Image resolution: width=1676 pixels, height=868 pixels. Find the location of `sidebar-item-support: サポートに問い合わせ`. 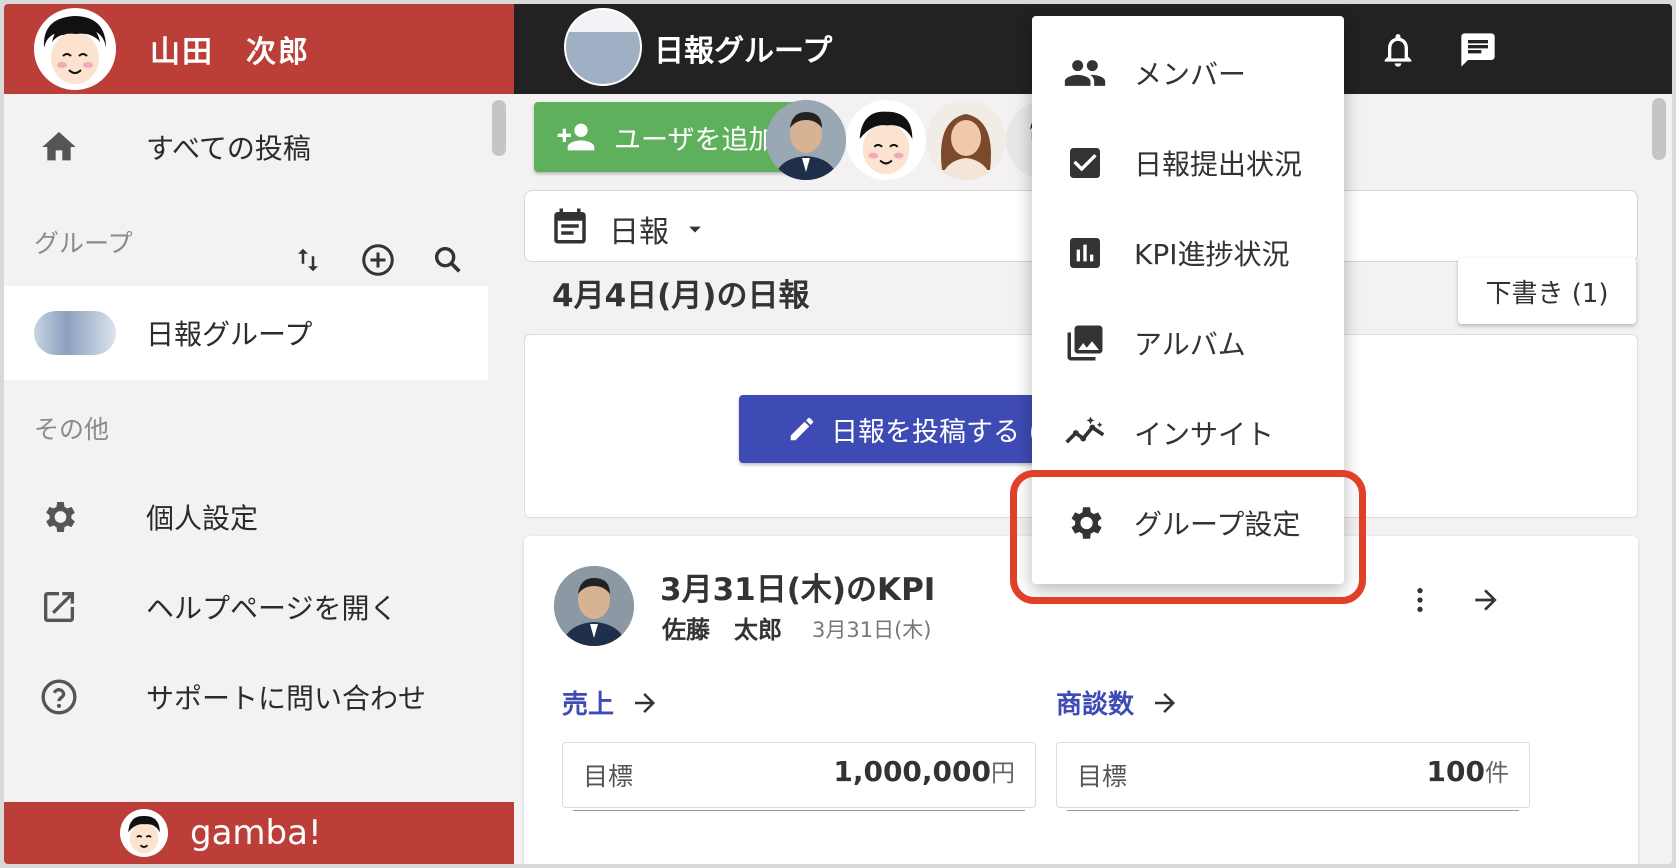

sidebar-item-support: サポートに問い合わせ is located at coordinates (246, 697).